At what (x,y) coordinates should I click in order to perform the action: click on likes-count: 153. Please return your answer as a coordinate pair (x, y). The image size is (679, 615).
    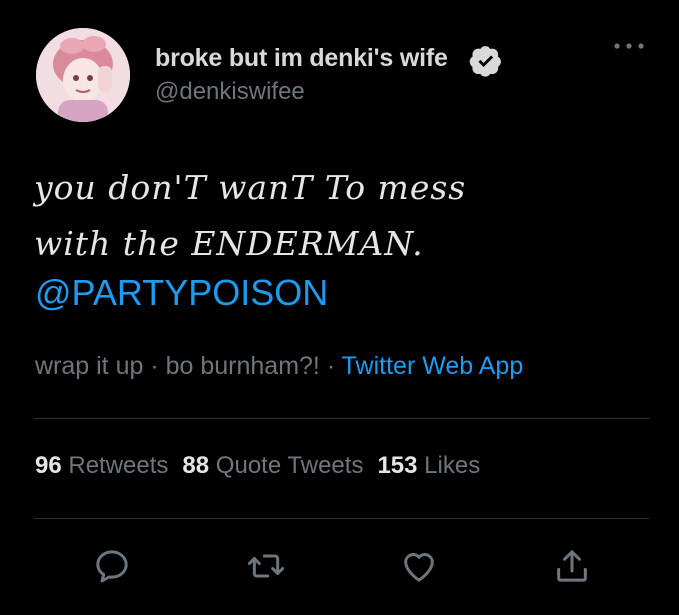
    Looking at the image, I should click on (397, 465).